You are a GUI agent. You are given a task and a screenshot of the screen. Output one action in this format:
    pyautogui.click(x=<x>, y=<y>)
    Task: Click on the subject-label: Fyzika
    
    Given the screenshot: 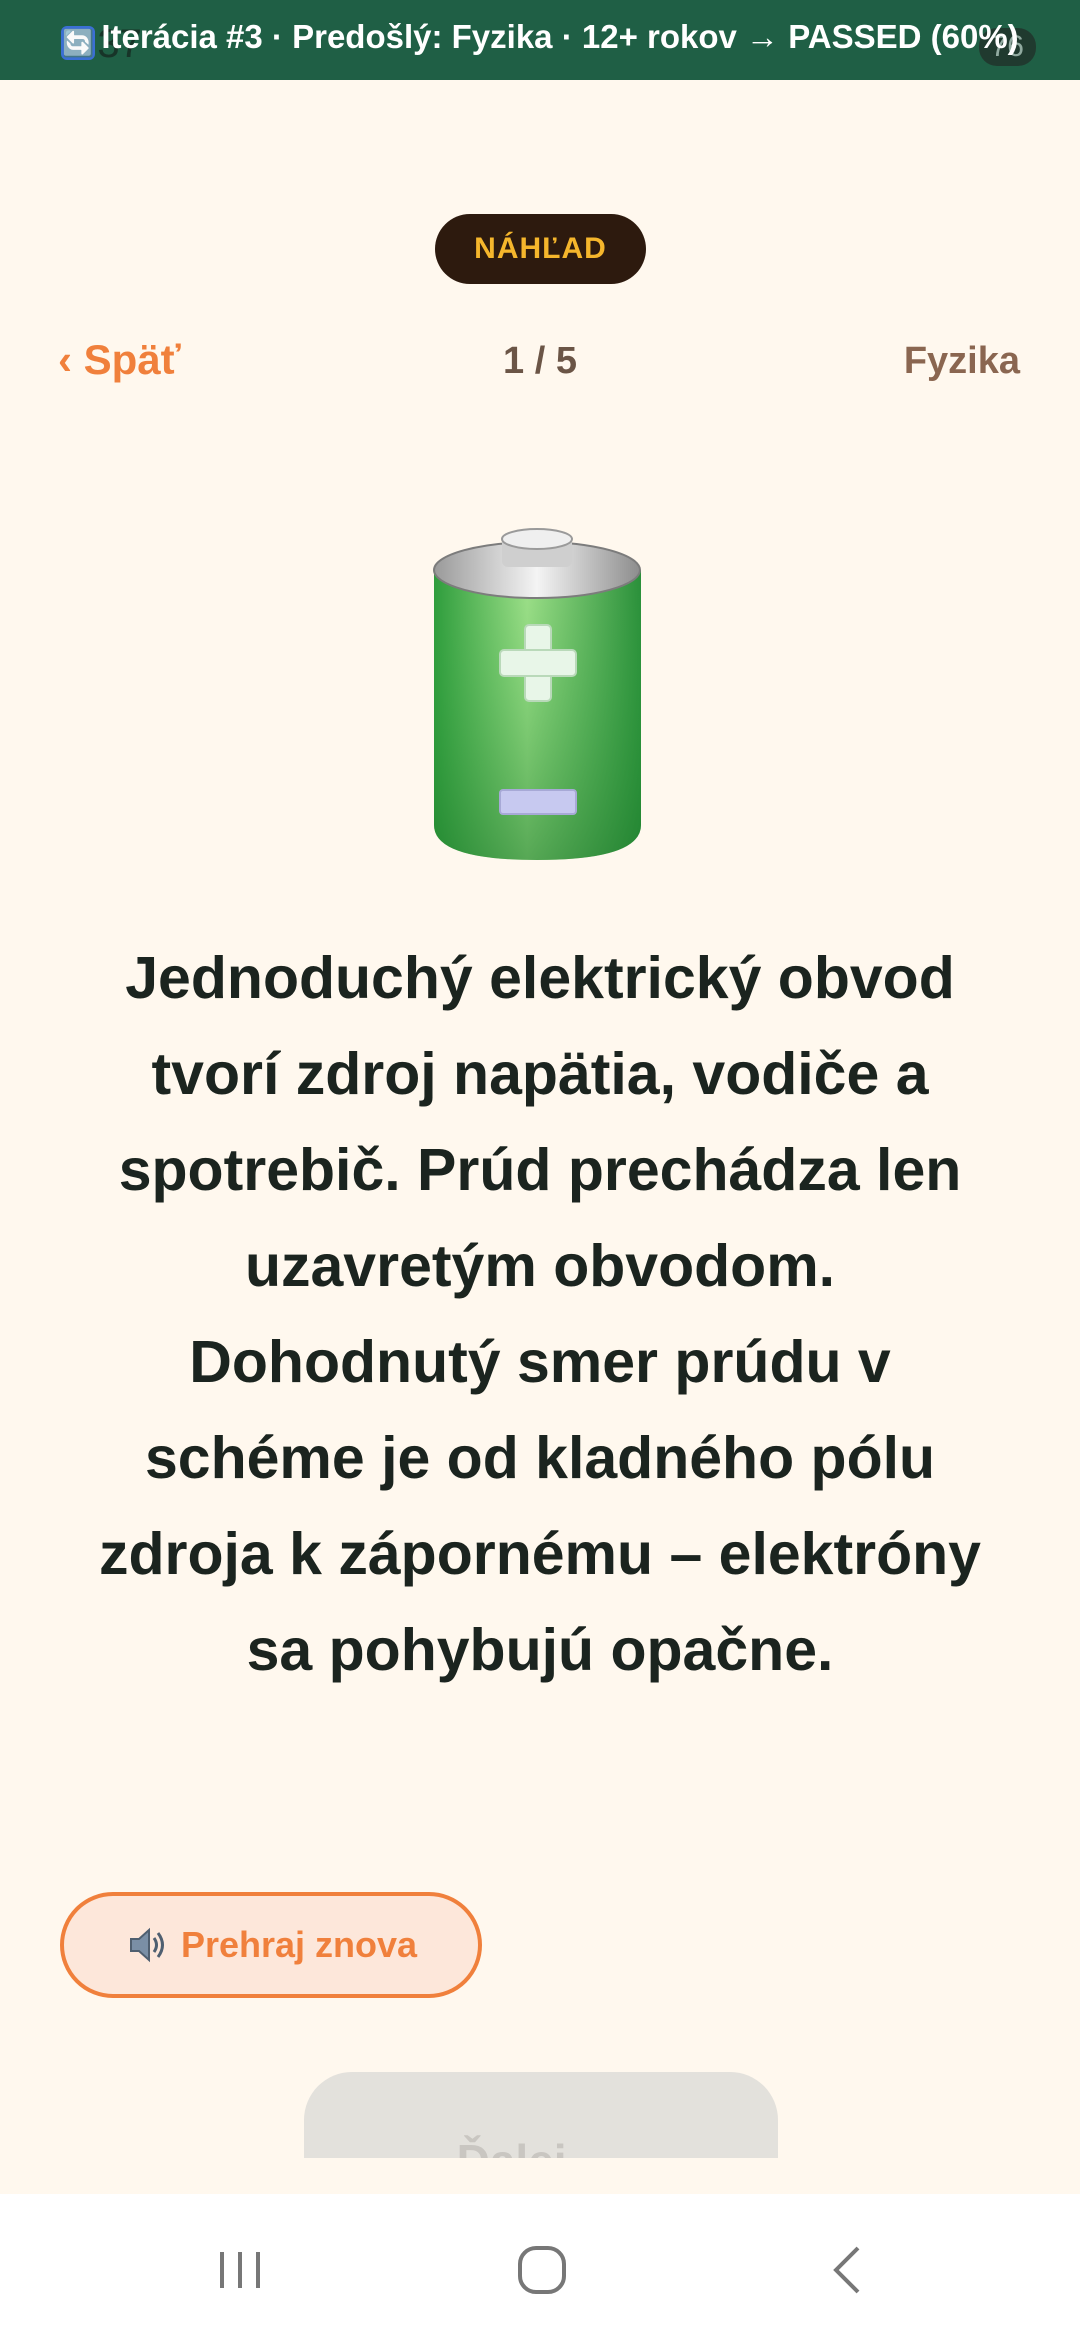 What is the action you would take?
    pyautogui.click(x=961, y=361)
    